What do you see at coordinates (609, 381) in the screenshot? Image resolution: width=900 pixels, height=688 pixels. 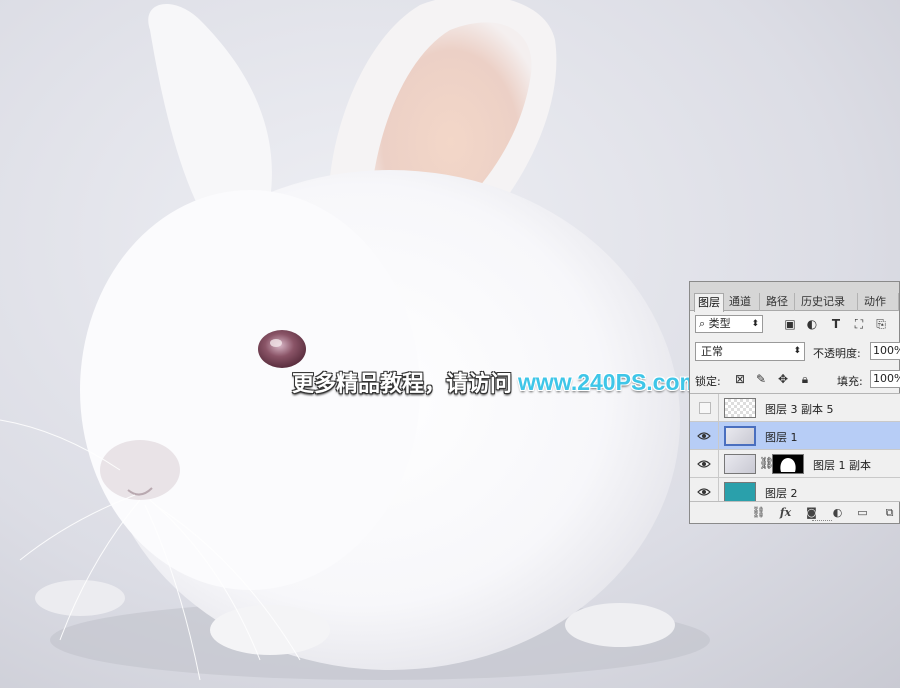 I see `watermark-url: www.240PS.com` at bounding box center [609, 381].